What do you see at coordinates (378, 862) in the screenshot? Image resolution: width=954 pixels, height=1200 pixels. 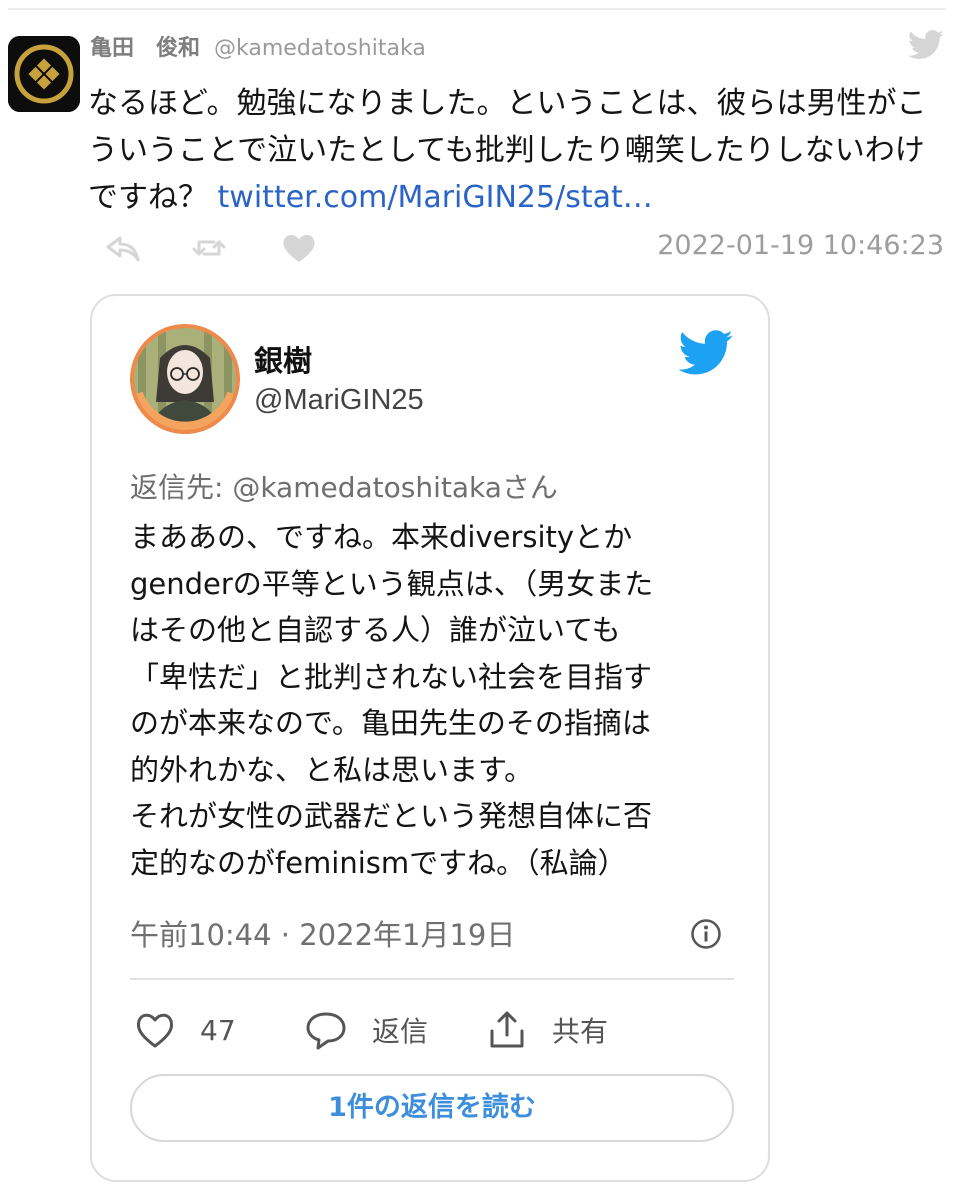 I see `body-line: 定的なのがfeminismですね。（私論）` at bounding box center [378, 862].